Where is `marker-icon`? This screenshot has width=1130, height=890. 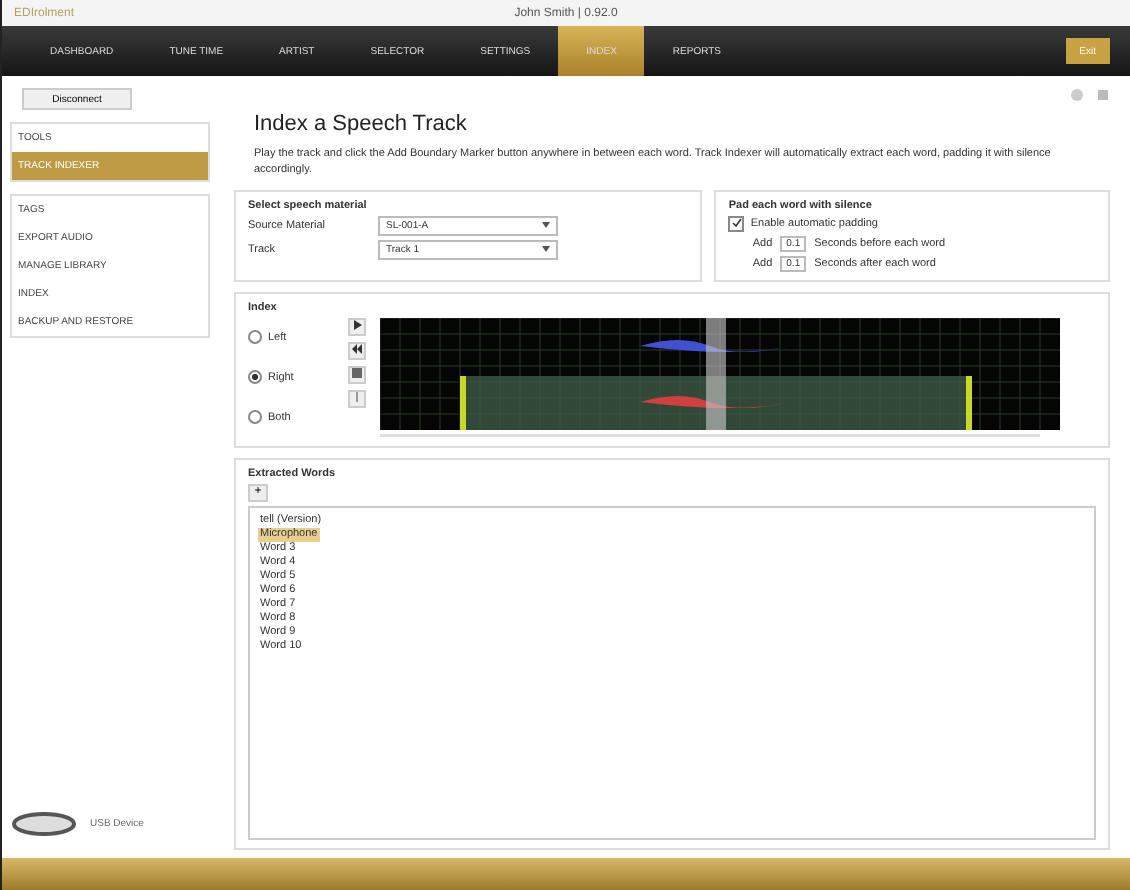
marker-icon is located at coordinates (357, 396).